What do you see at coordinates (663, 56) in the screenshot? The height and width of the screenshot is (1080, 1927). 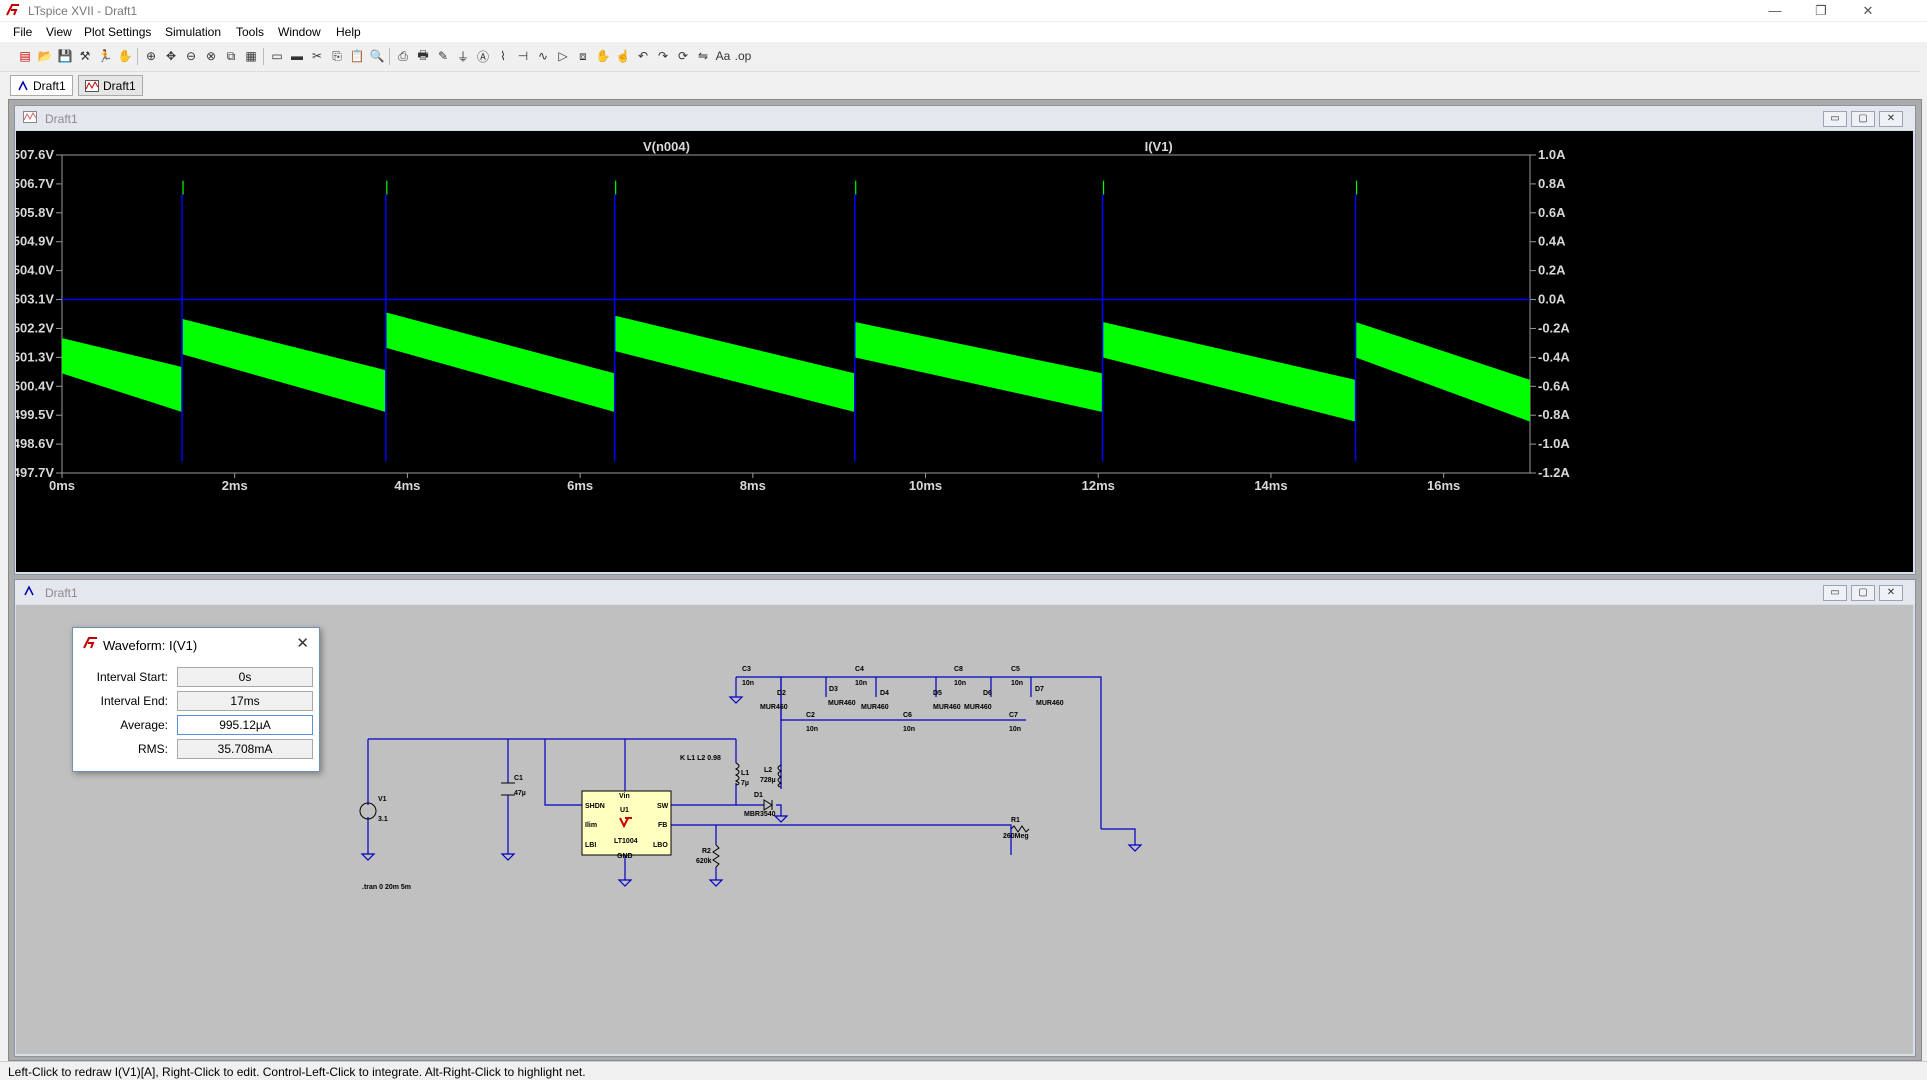 I see `redo-icon: ↷` at bounding box center [663, 56].